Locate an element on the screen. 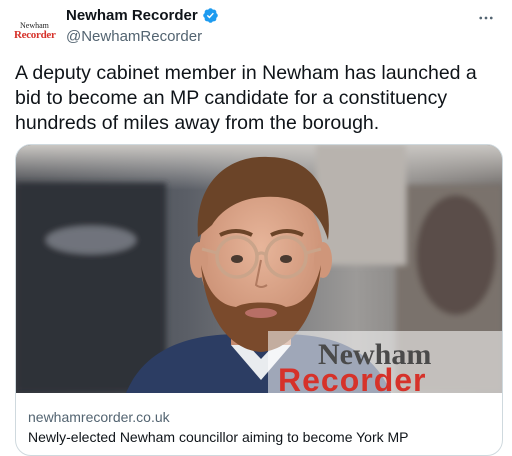 The width and height of the screenshot is (512, 456). watermark-bottom: Recorder is located at coordinates (352, 377).